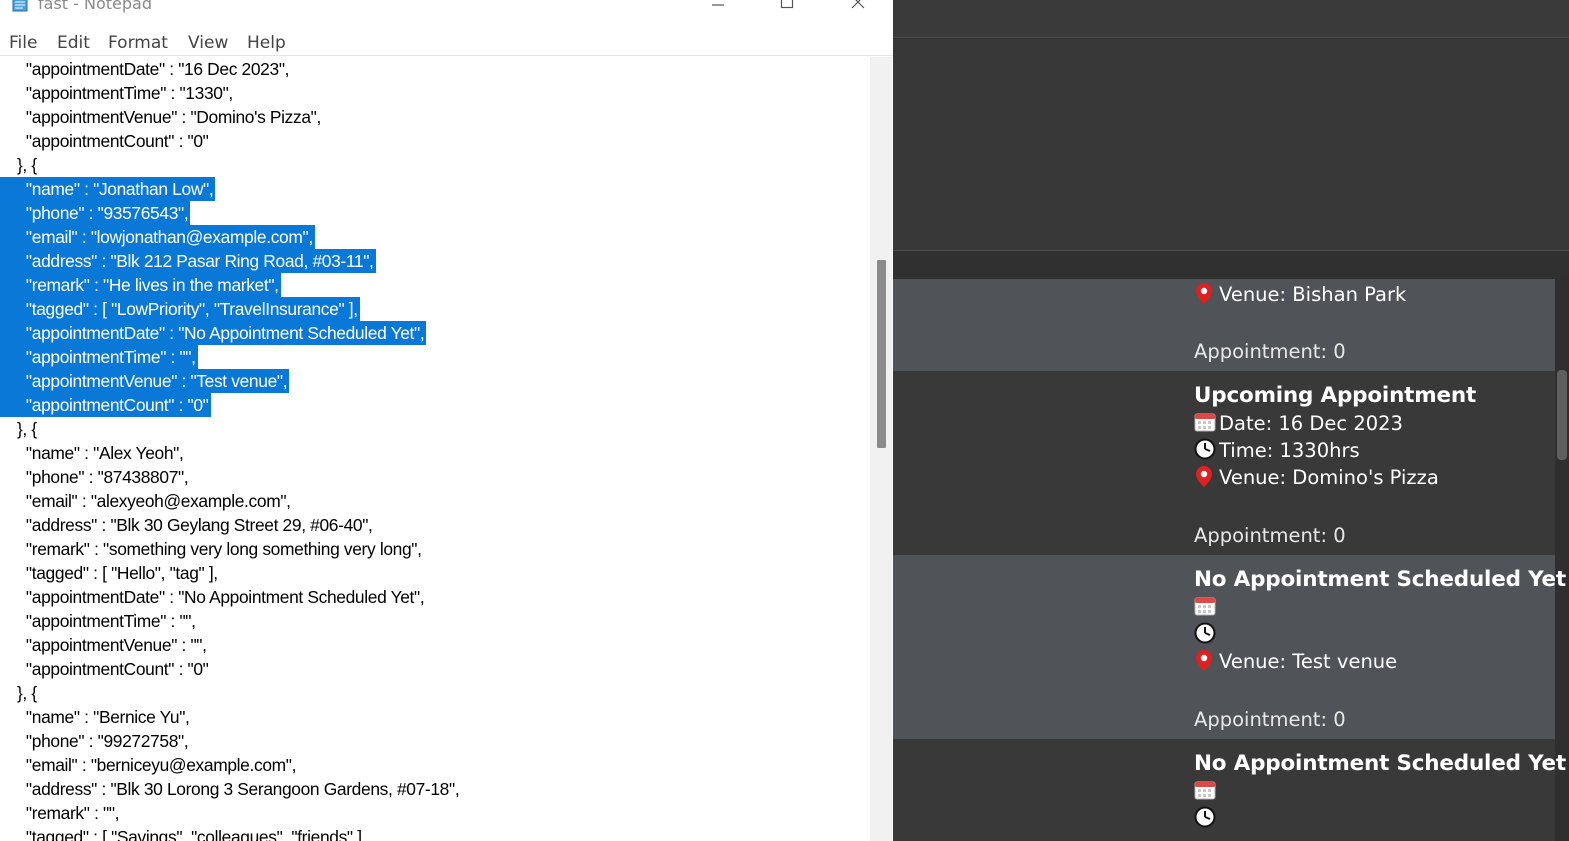 This screenshot has width=1569, height=841. What do you see at coordinates (718, 7) in the screenshot?
I see `minimize-button` at bounding box center [718, 7].